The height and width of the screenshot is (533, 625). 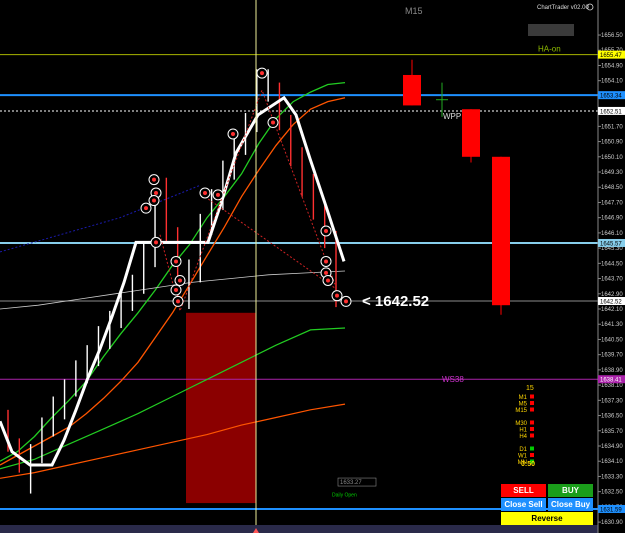 I want to click on timeframe-panel: 15M1M5M15M30H1H4D1W1MN0:50, so click(x=525, y=426).